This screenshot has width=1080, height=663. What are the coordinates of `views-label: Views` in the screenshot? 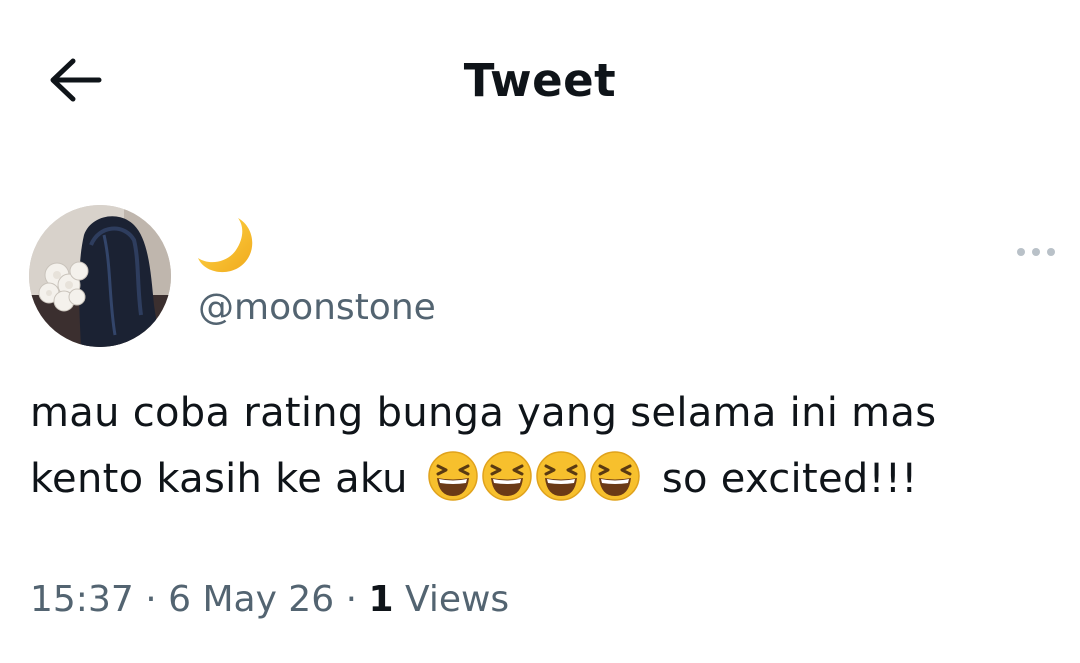 It's located at (457, 599).